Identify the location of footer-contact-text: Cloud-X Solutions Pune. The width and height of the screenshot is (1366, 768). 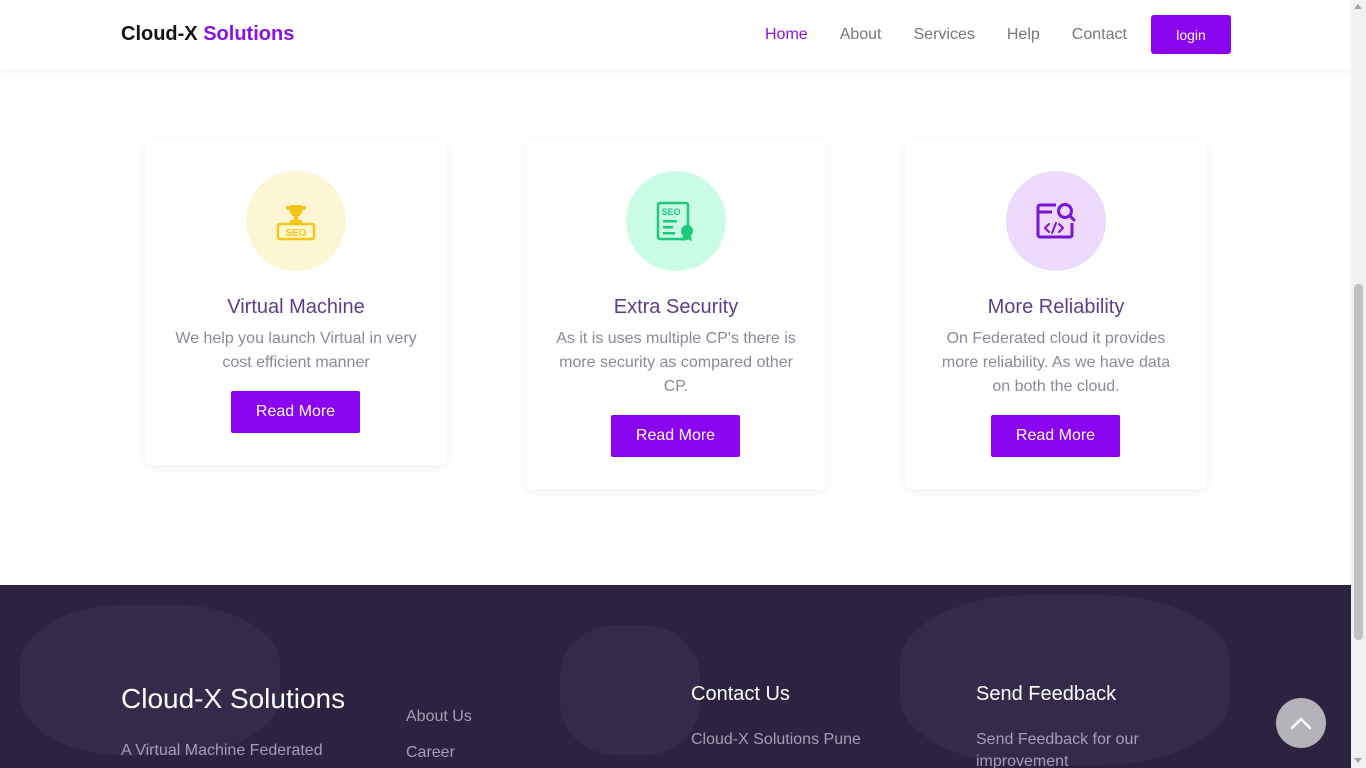
(776, 739).